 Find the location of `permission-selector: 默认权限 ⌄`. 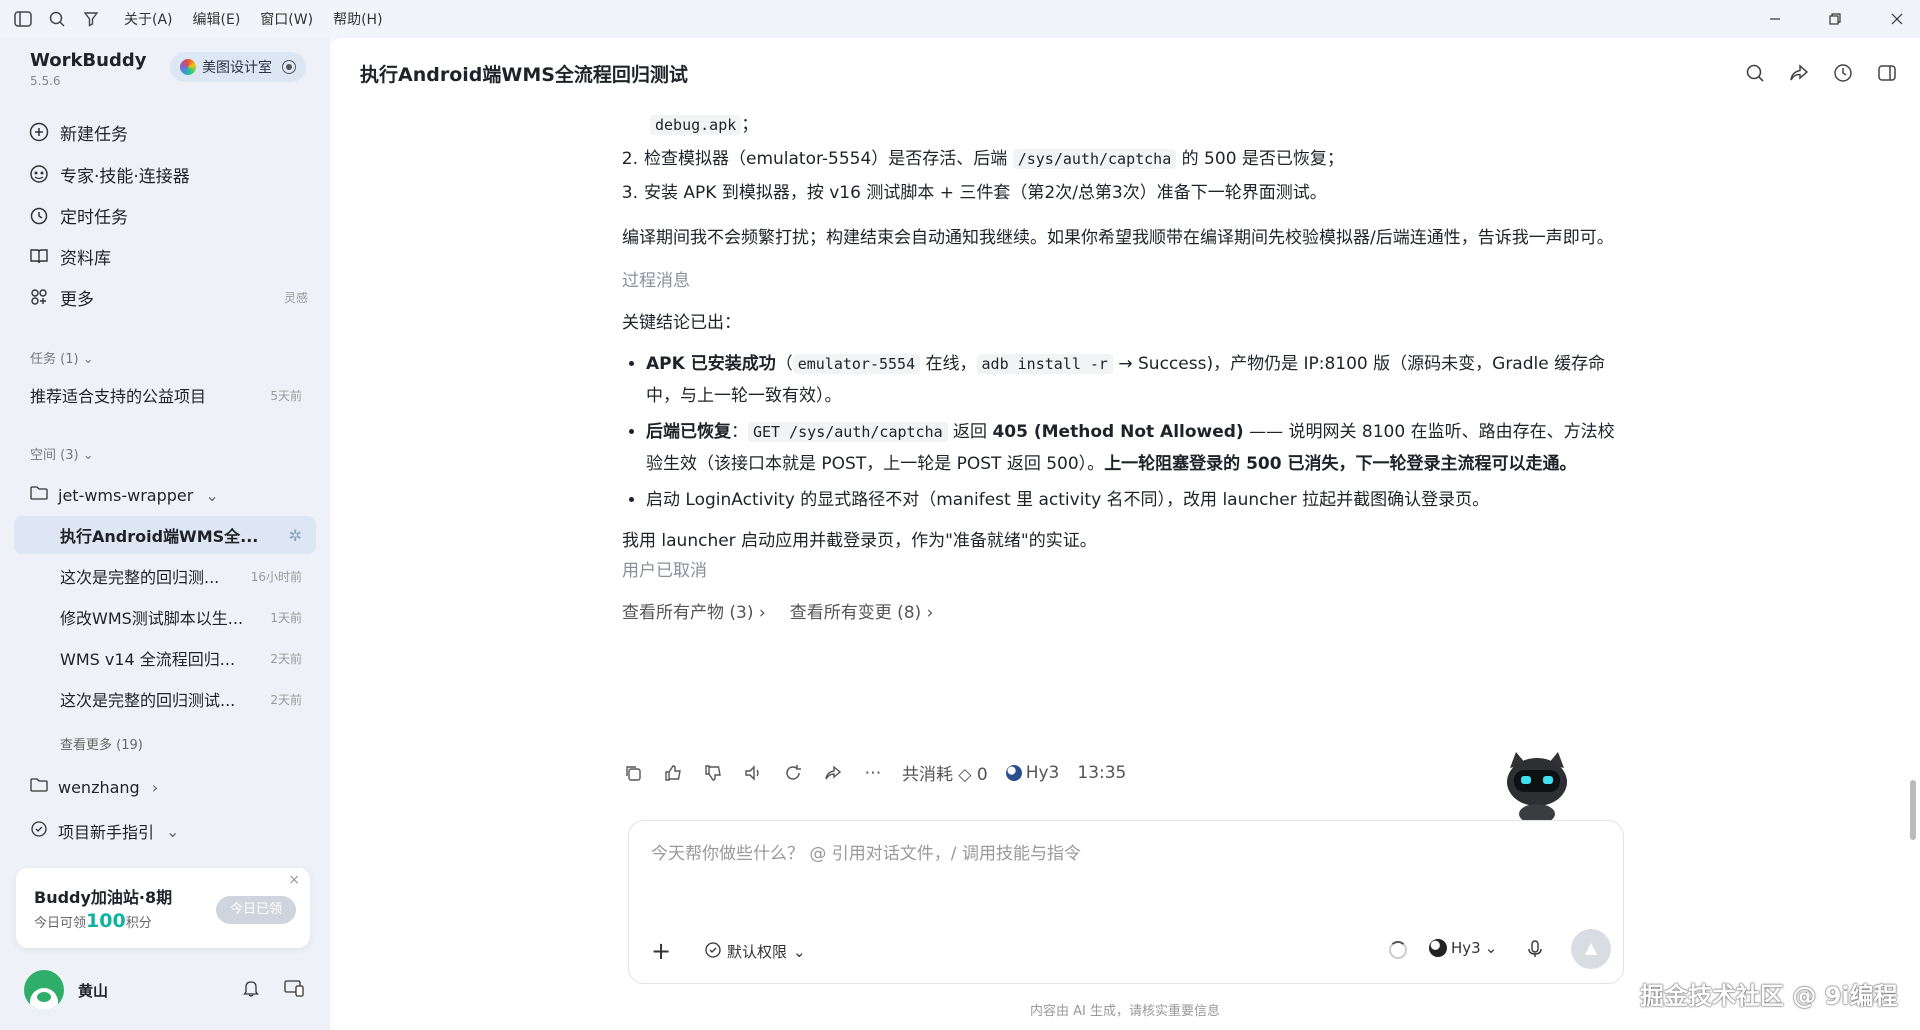

permission-selector: 默认权限 ⌄ is located at coordinates (755, 951).